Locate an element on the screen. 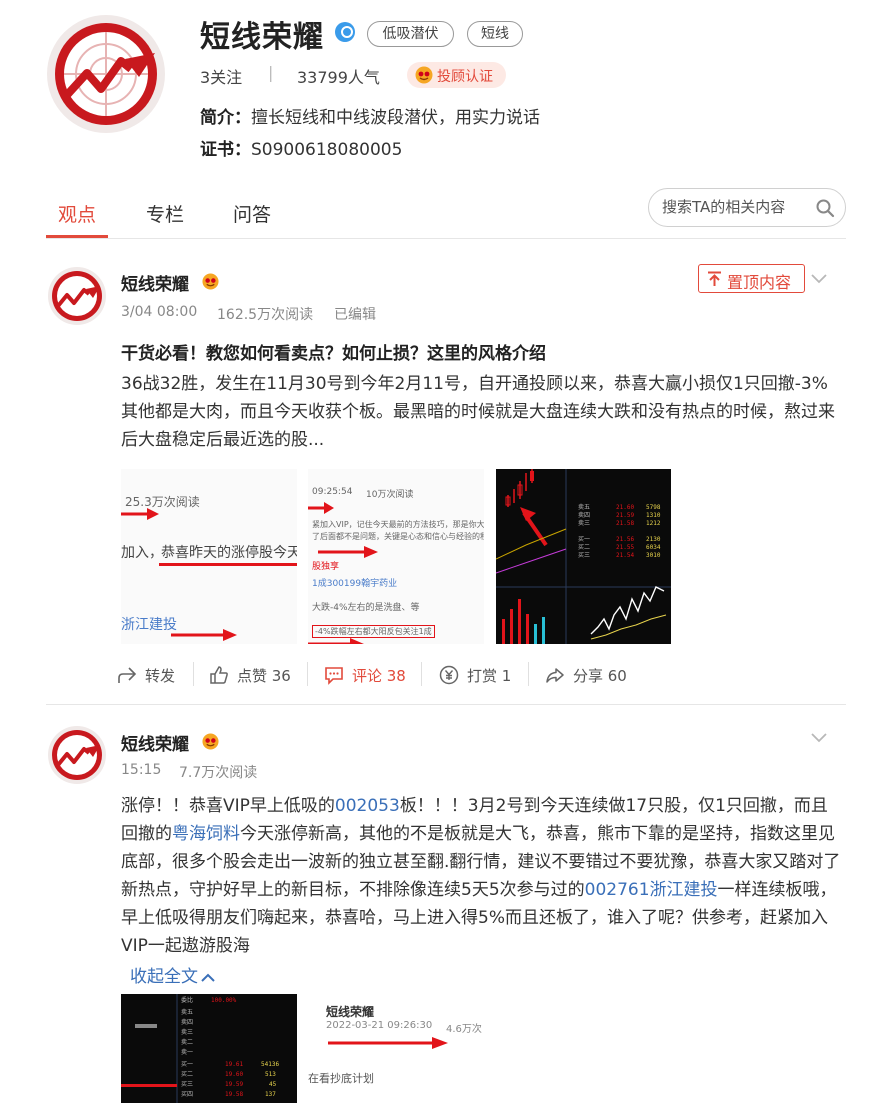 The width and height of the screenshot is (889, 1103). svg-text: 21.55 is located at coordinates (625, 547).